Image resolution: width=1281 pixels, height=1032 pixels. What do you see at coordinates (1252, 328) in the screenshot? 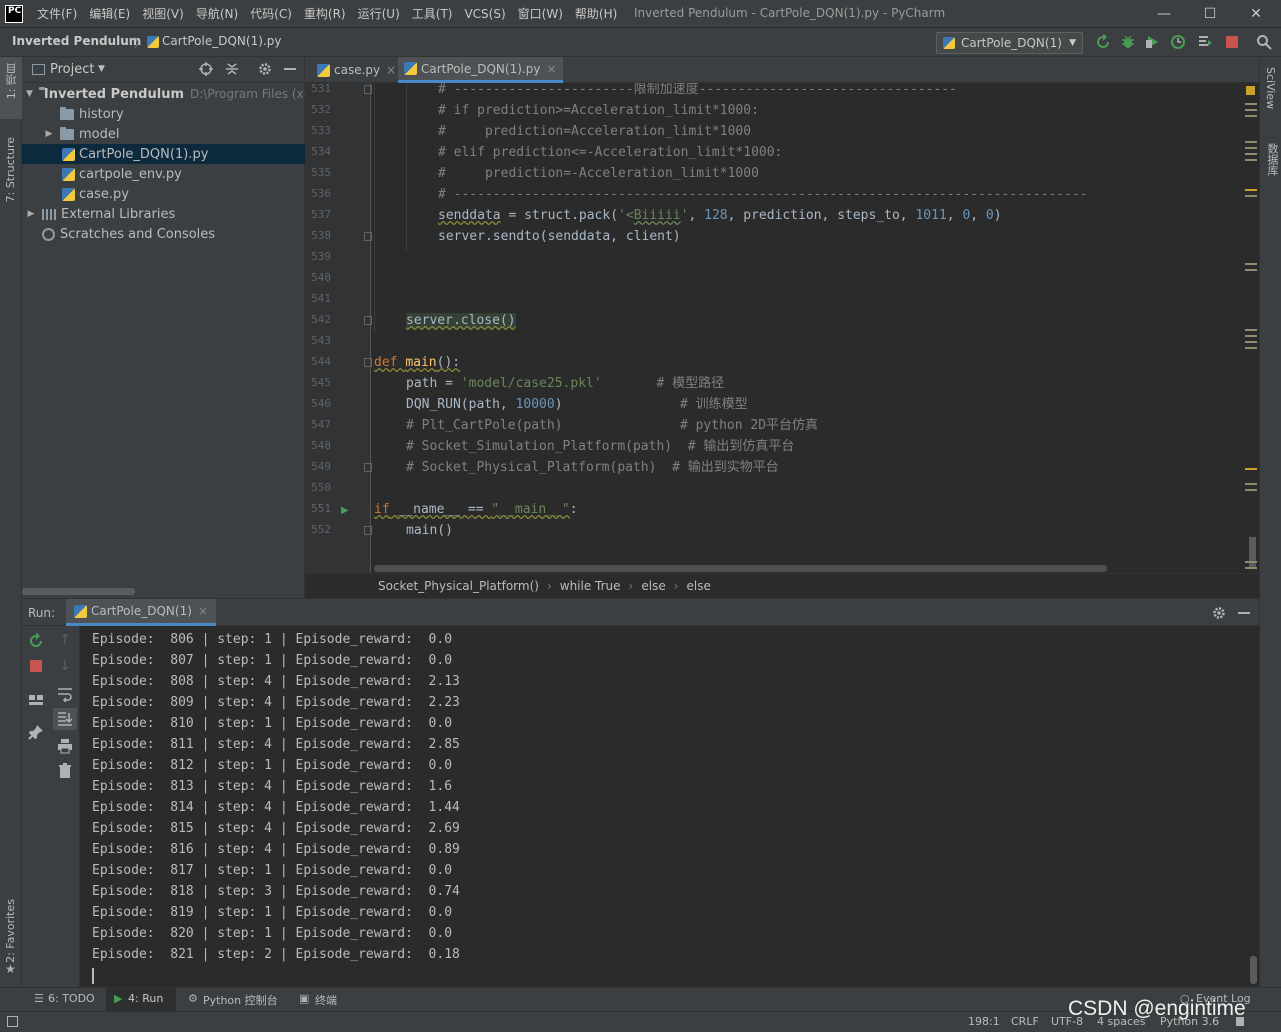
I see `error-stripe` at bounding box center [1252, 328].